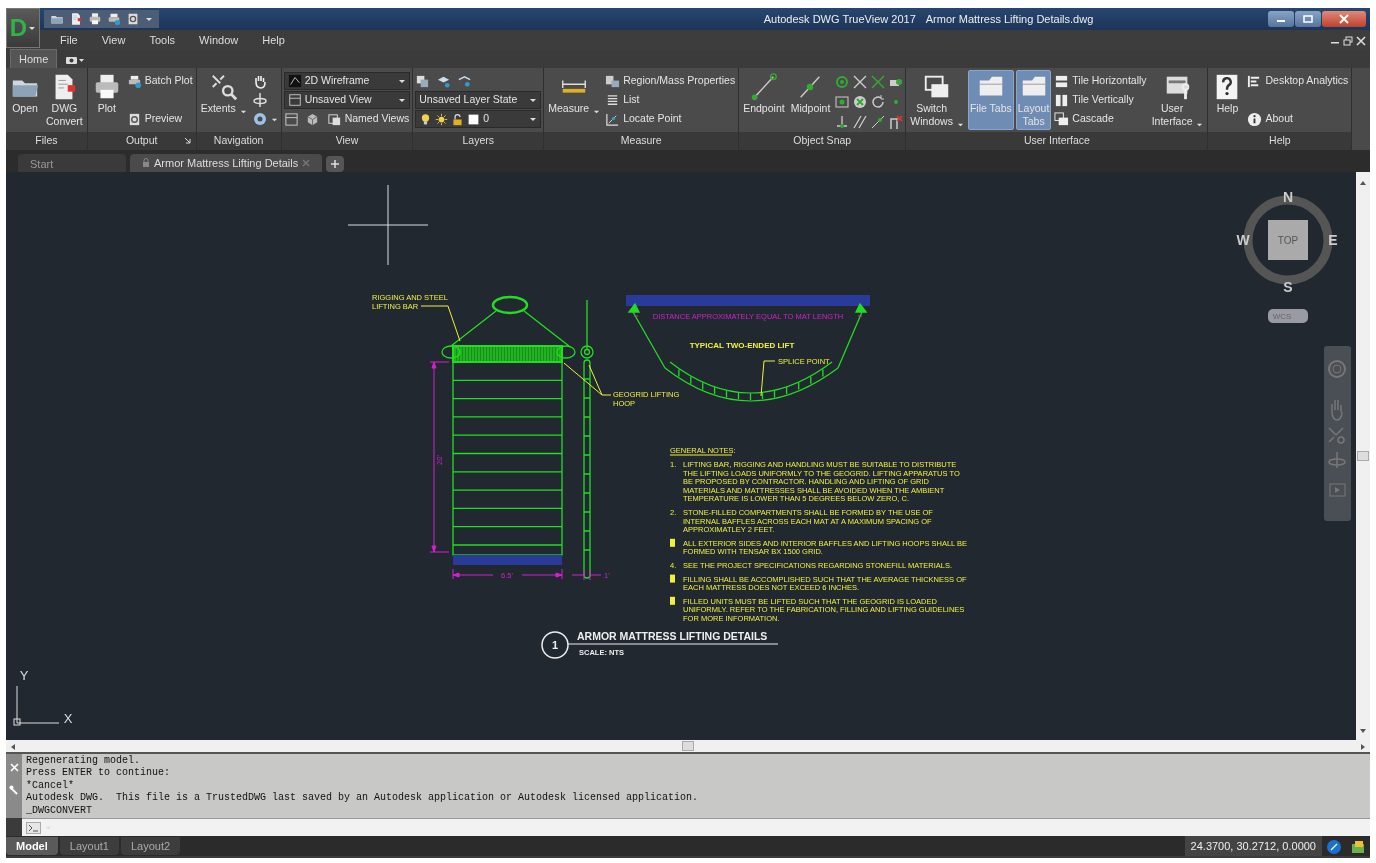 The image size is (1376, 863). What do you see at coordinates (368, 119) in the screenshot?
I see `tool-button: Named Views` at bounding box center [368, 119].